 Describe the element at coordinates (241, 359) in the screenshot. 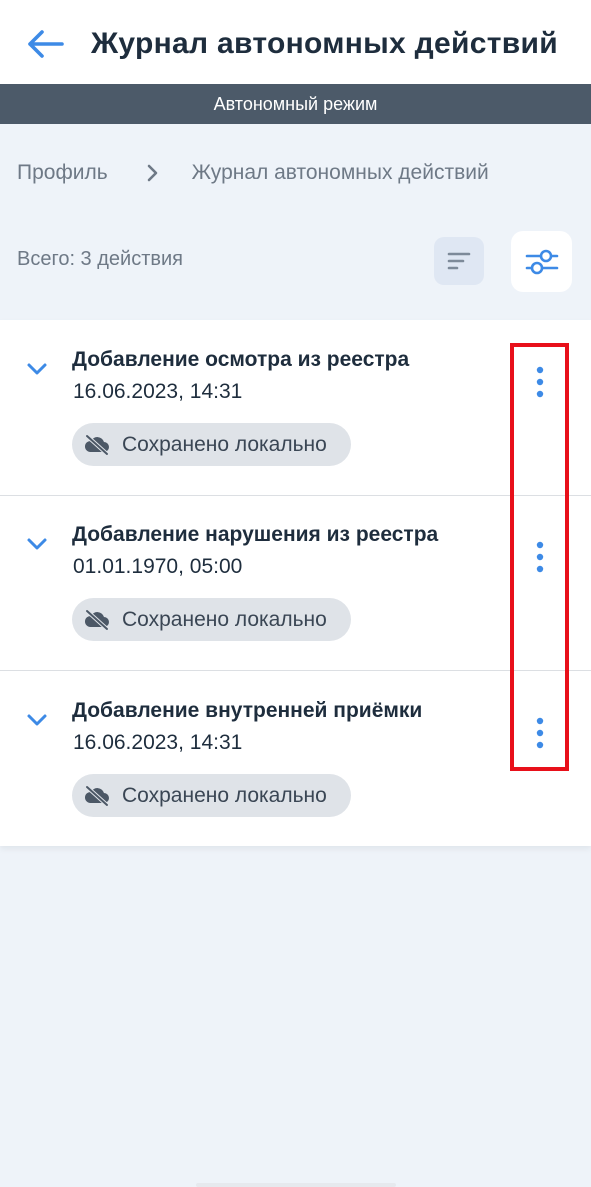

I see `item-title: Добавление осмотра из реестра` at that location.